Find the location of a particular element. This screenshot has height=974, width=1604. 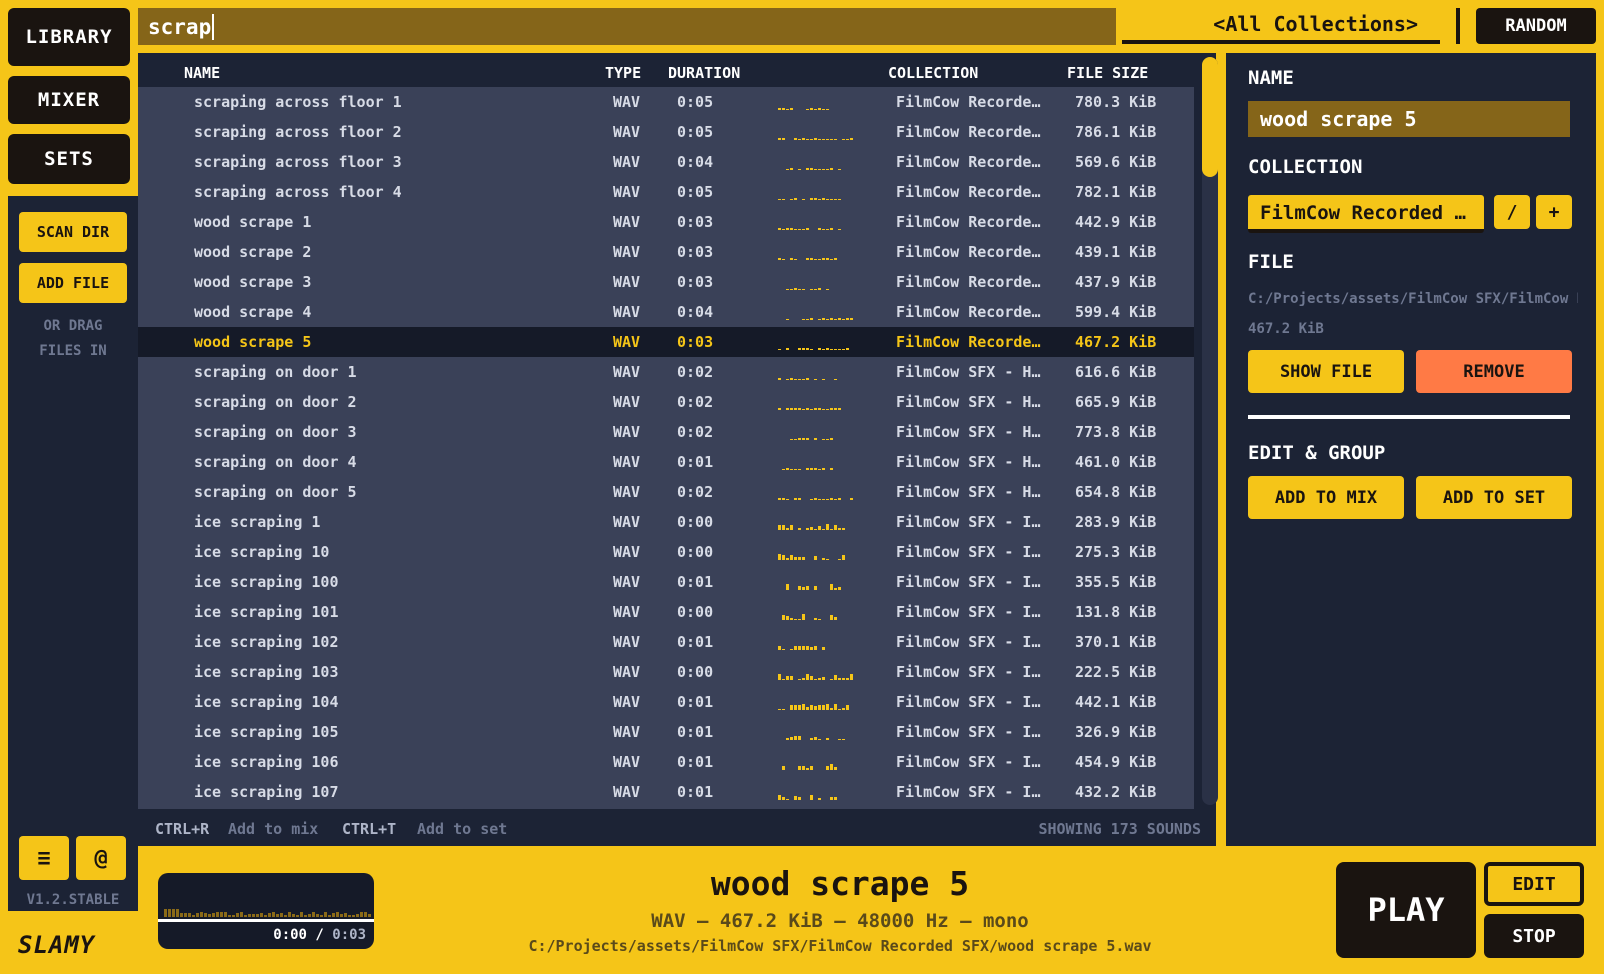

scan-dir-button: SCAN DIR is located at coordinates (73, 232).